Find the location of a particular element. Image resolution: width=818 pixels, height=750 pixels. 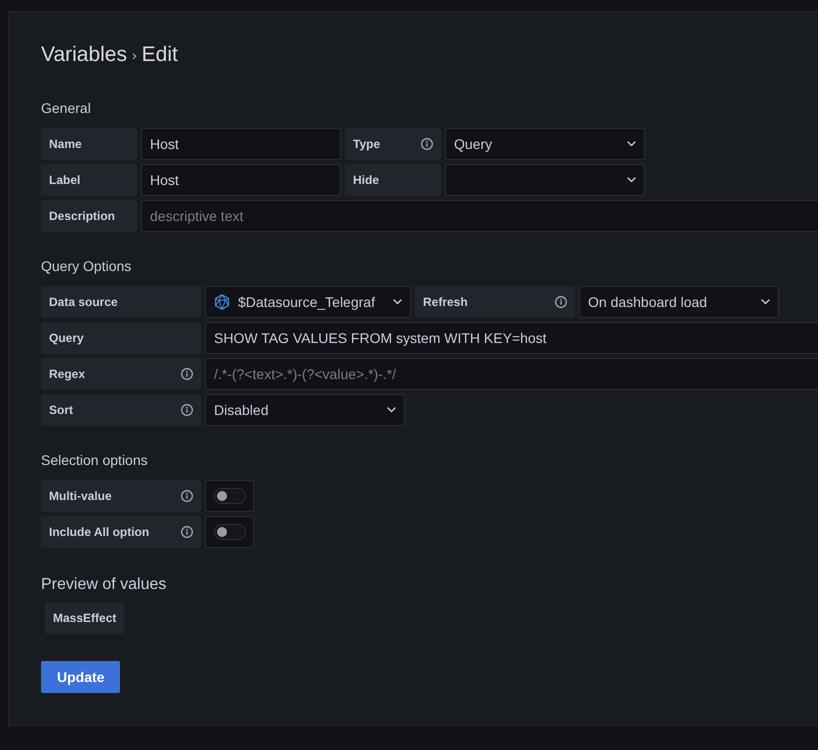

update-button: Update is located at coordinates (80, 677).